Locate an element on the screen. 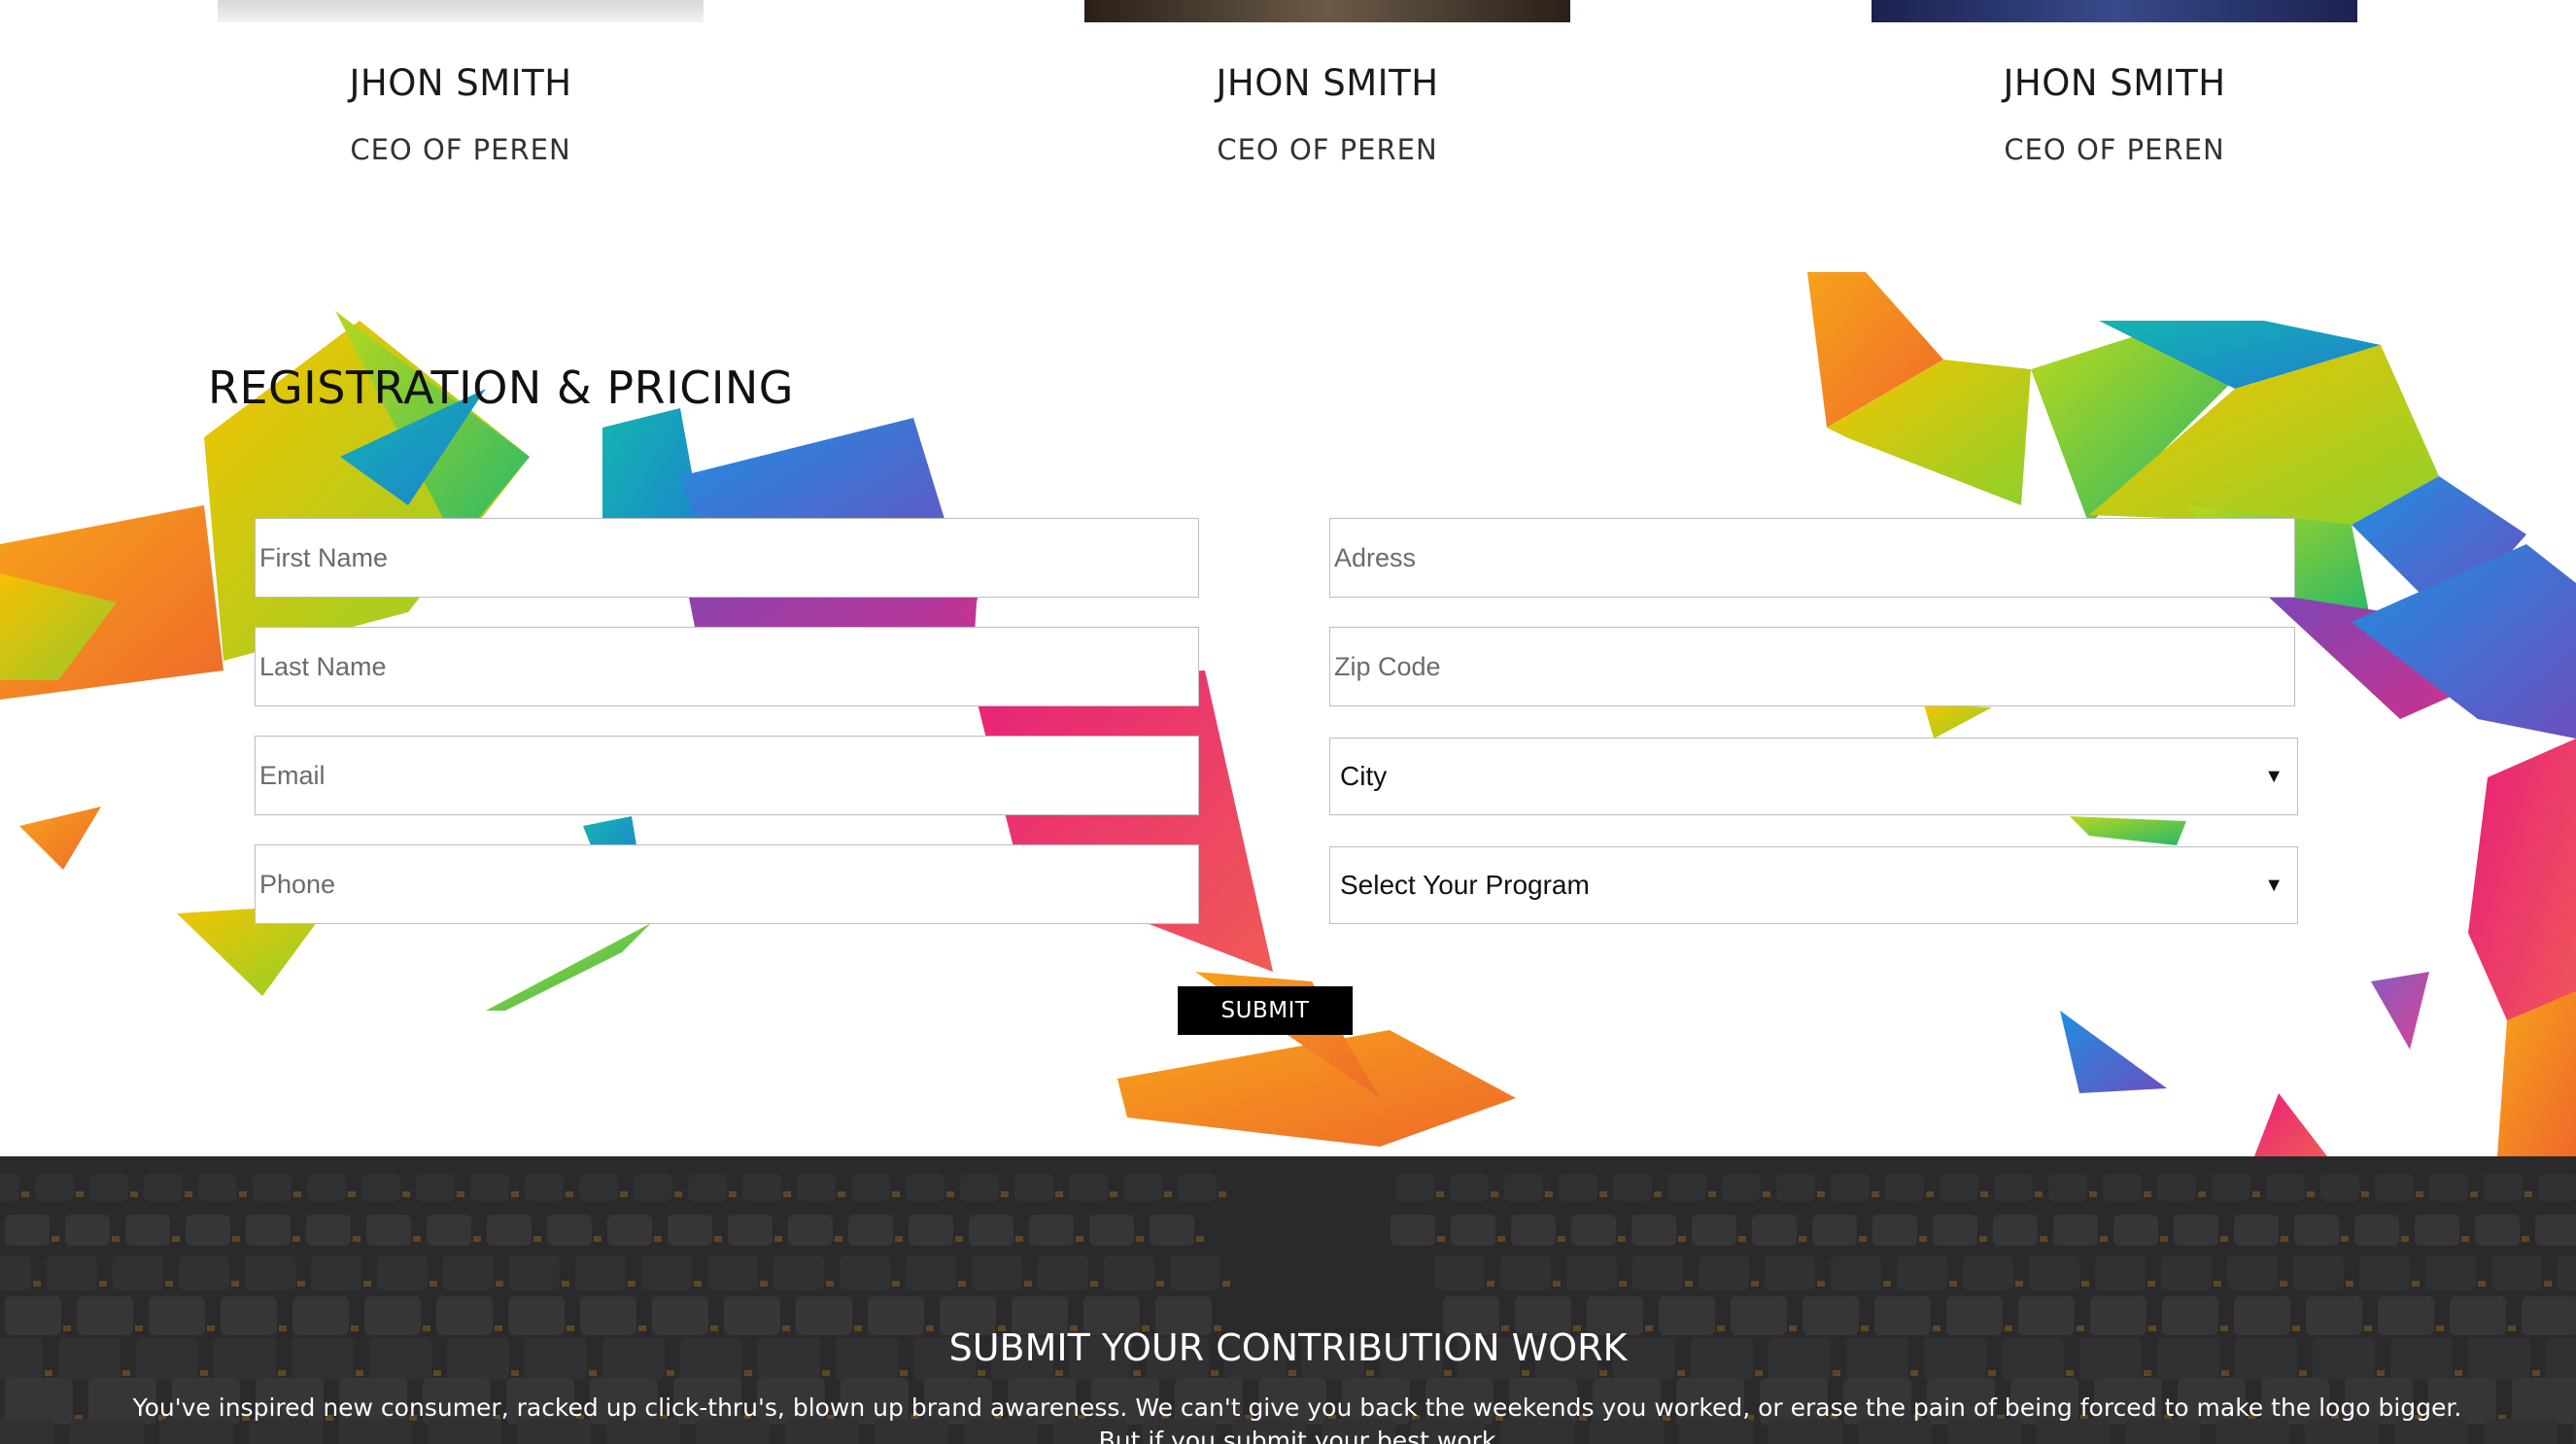 Image resolution: width=2576 pixels, height=1444 pixels. city-select-value: City is located at coordinates (1364, 776).